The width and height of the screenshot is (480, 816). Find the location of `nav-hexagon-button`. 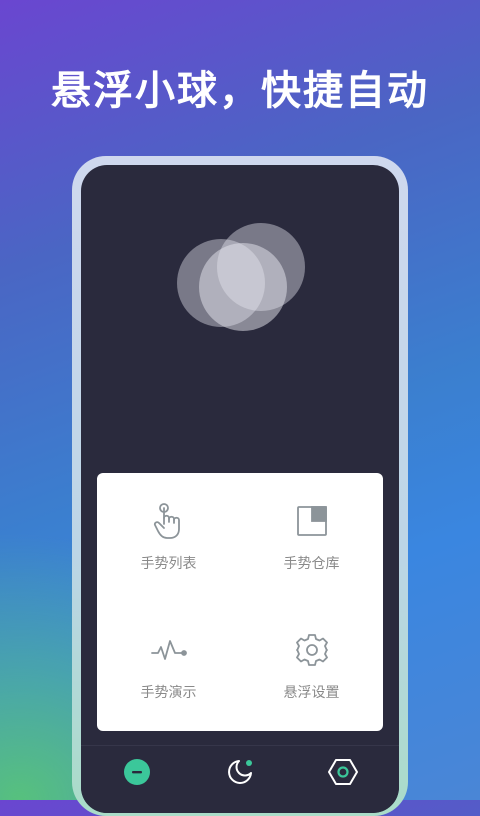

nav-hexagon-button is located at coordinates (343, 774).